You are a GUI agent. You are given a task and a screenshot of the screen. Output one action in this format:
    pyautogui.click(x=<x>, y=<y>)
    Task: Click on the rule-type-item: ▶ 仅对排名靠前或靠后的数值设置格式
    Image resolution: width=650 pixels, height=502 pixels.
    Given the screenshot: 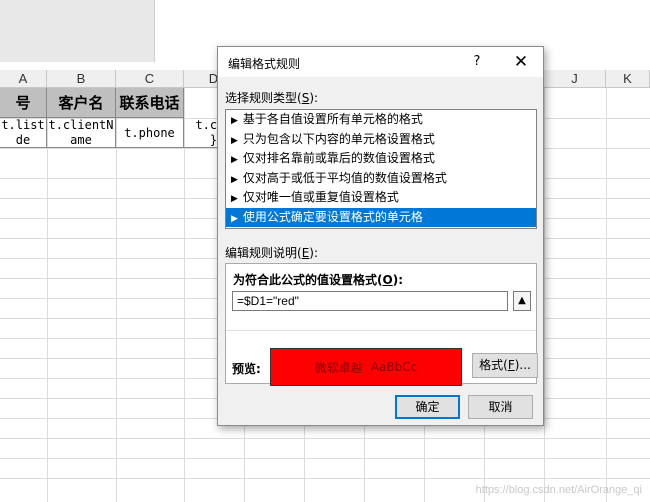 What is the action you would take?
    pyautogui.click(x=381, y=159)
    